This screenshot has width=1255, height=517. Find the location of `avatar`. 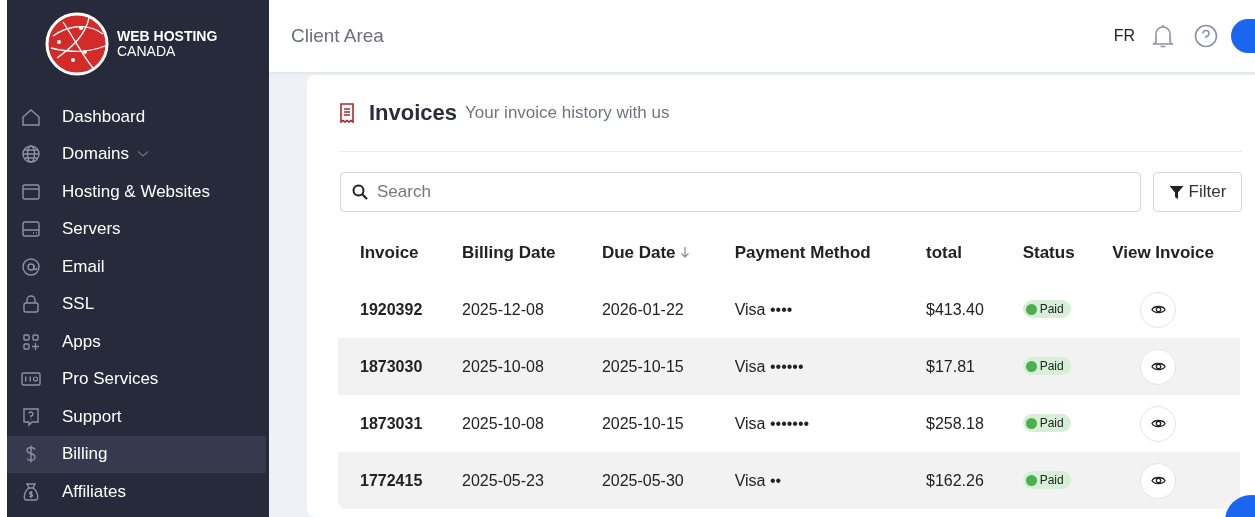

avatar is located at coordinates (1243, 36).